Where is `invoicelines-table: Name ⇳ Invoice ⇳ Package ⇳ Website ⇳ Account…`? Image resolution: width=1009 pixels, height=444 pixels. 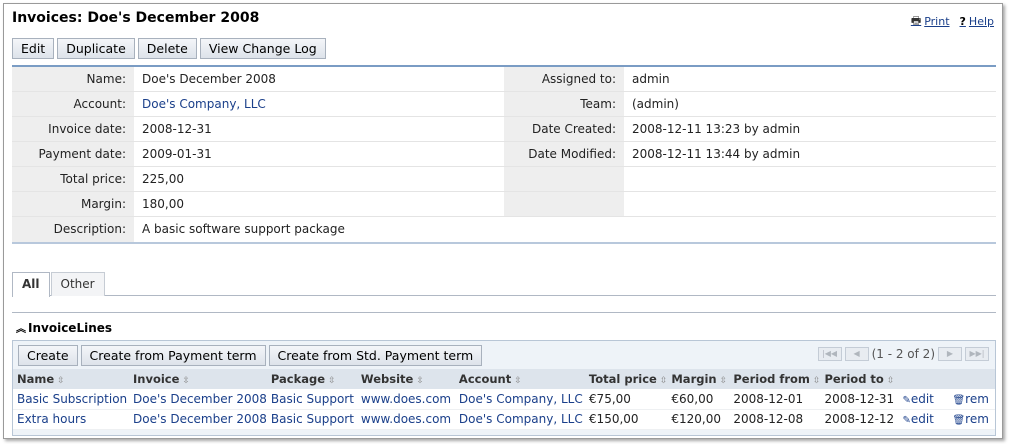 invoicelines-table: Name ⇳ Invoice ⇳ Package ⇳ Website ⇳ Account… is located at coordinates (504, 399).